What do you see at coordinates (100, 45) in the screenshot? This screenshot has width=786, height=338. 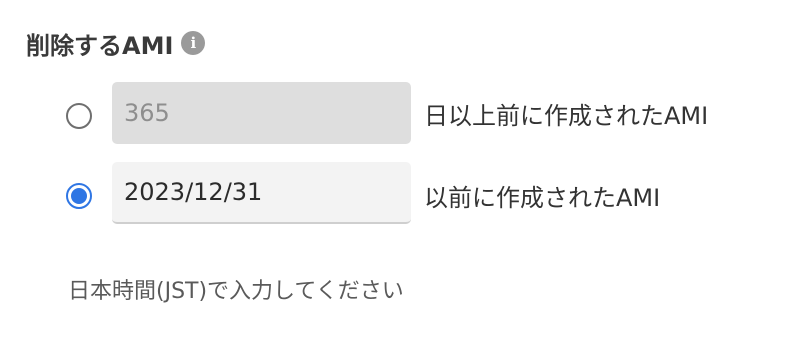 I see `section-title: 削除するAMI` at bounding box center [100, 45].